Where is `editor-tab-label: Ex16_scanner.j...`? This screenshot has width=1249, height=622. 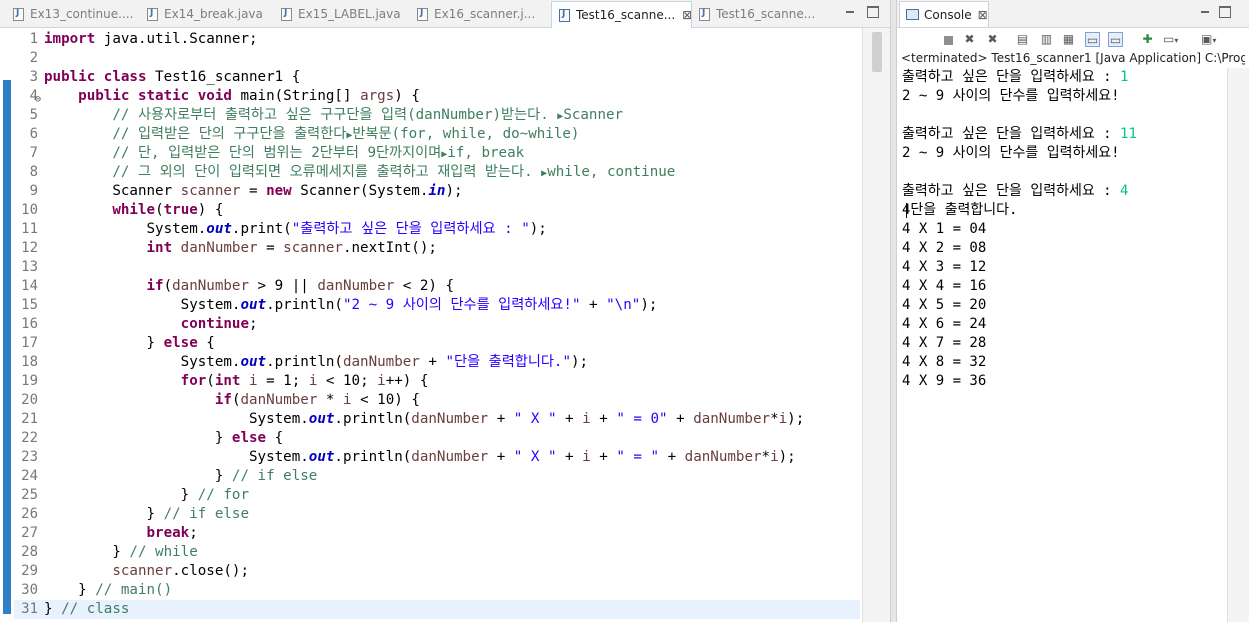 editor-tab-label: Ex16_scanner.j... is located at coordinates (485, 14).